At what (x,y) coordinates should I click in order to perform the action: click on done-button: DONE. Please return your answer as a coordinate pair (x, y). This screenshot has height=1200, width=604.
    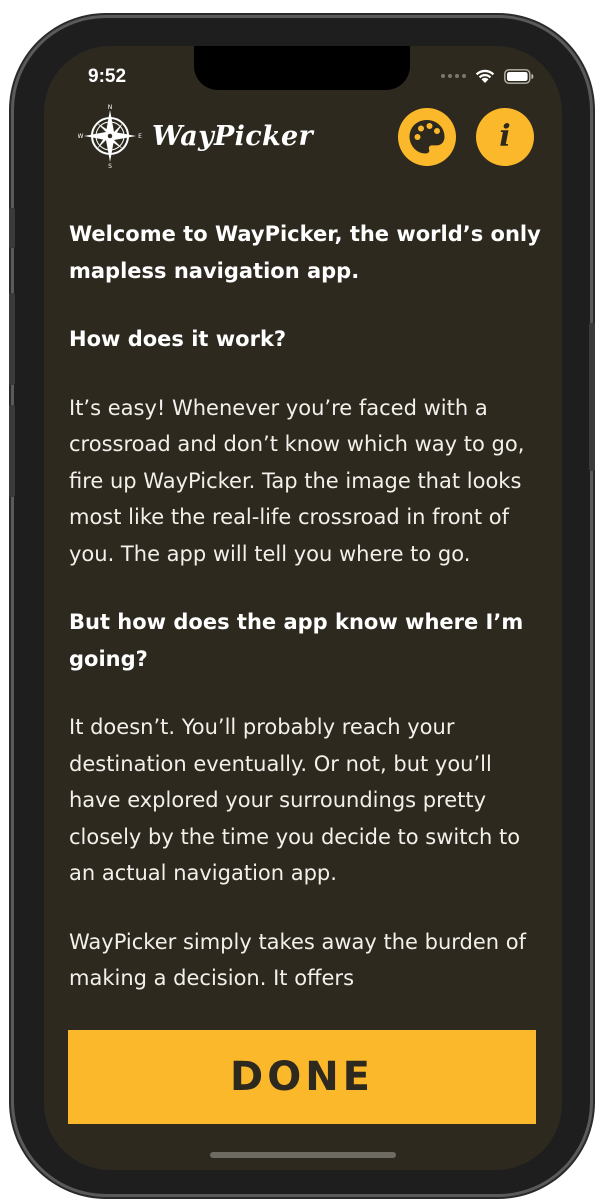
    Looking at the image, I should click on (302, 1077).